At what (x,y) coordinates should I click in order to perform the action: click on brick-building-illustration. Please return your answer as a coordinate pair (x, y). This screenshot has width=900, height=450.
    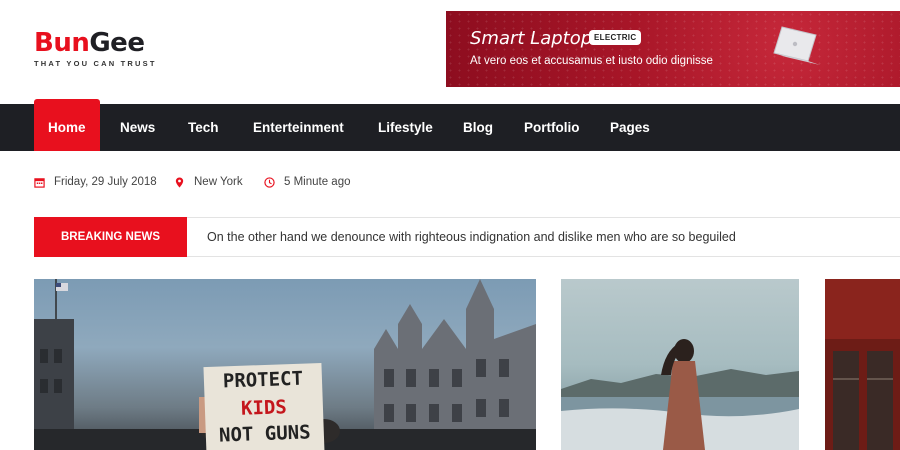
    Looking at the image, I should click on (862, 364).